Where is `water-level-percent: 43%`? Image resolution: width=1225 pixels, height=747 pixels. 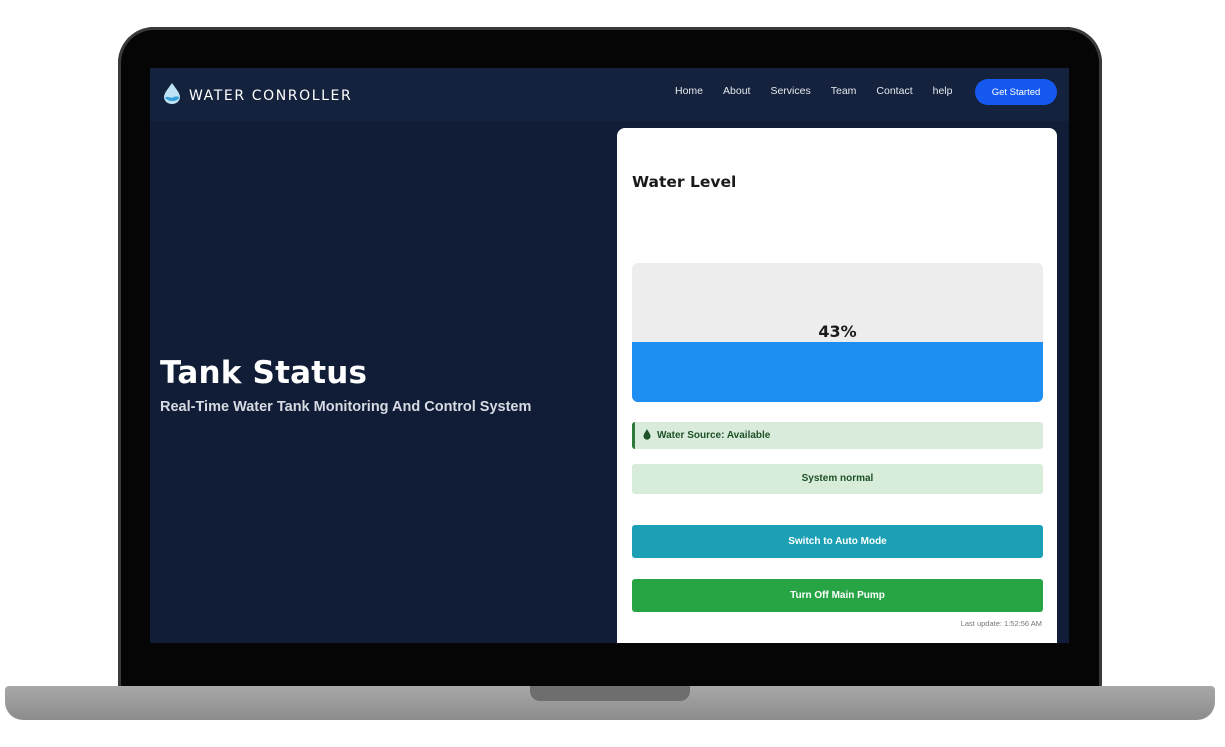
water-level-percent: 43% is located at coordinates (837, 331).